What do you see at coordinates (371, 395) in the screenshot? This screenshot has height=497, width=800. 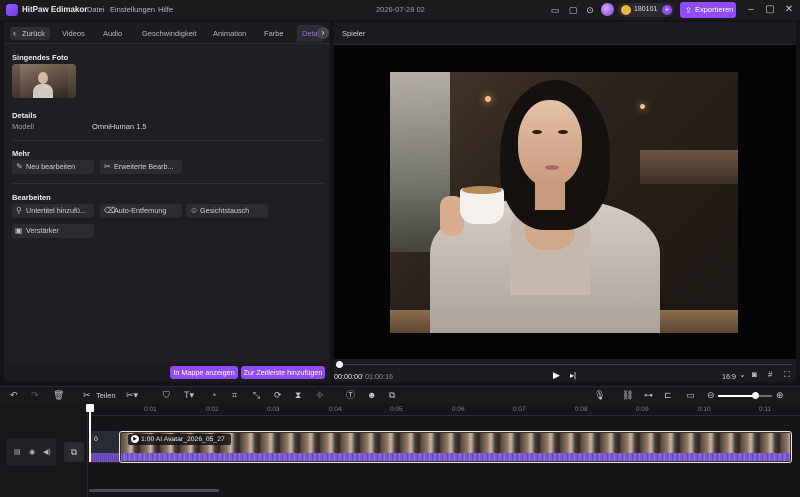 I see `ai-face-icon: ☻` at bounding box center [371, 395].